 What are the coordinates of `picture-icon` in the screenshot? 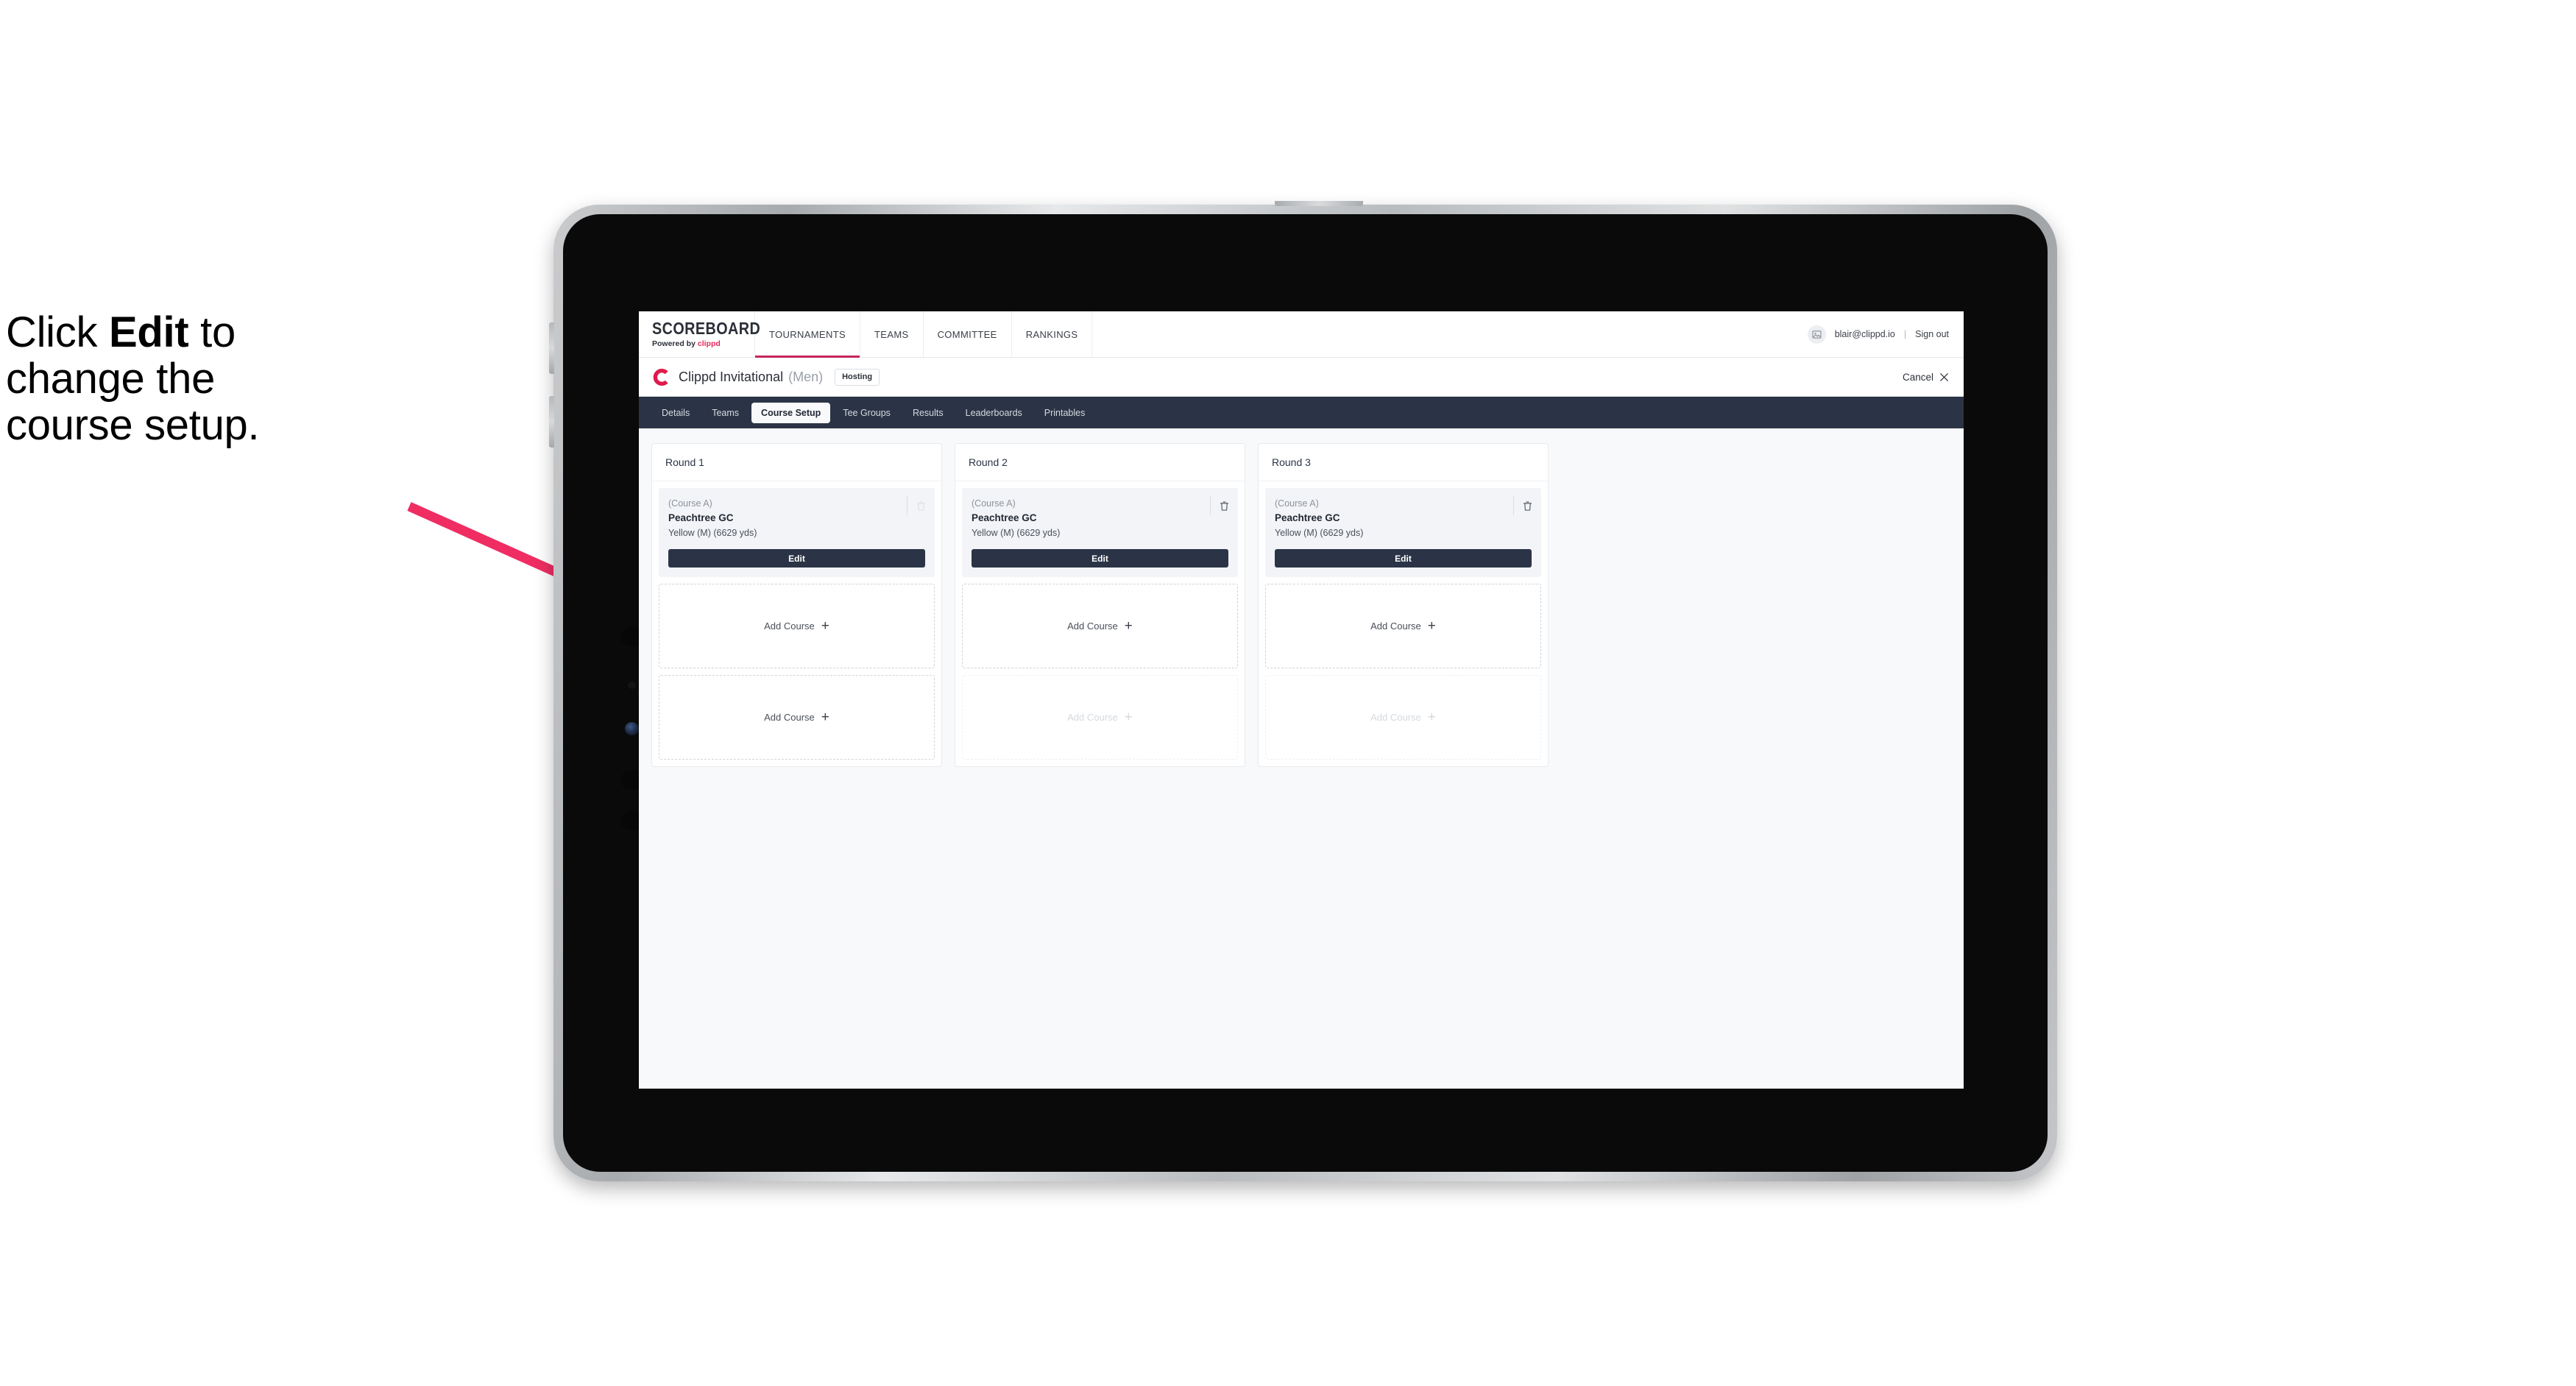 It's located at (1817, 334).